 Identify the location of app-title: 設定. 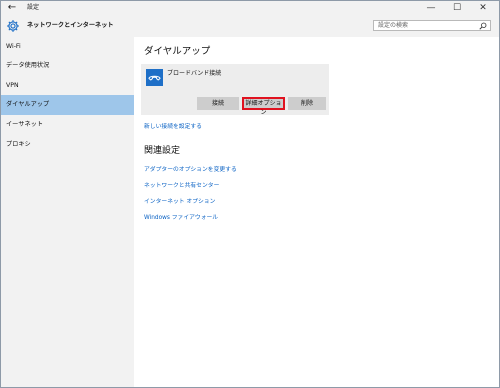
(33, 7).